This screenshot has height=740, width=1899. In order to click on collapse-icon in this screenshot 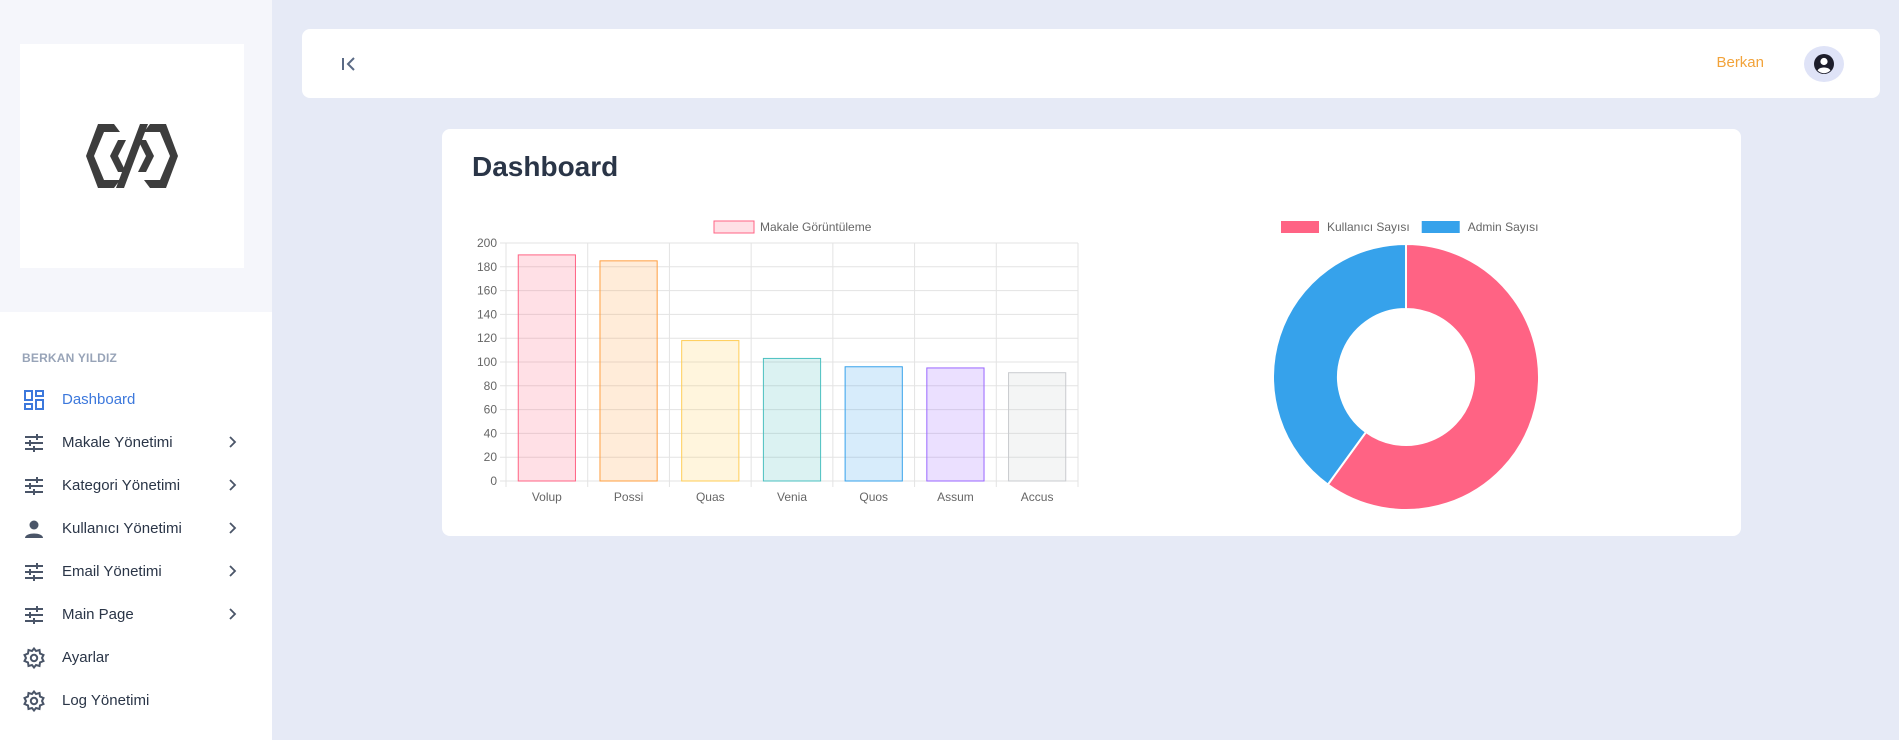, I will do `click(348, 64)`.